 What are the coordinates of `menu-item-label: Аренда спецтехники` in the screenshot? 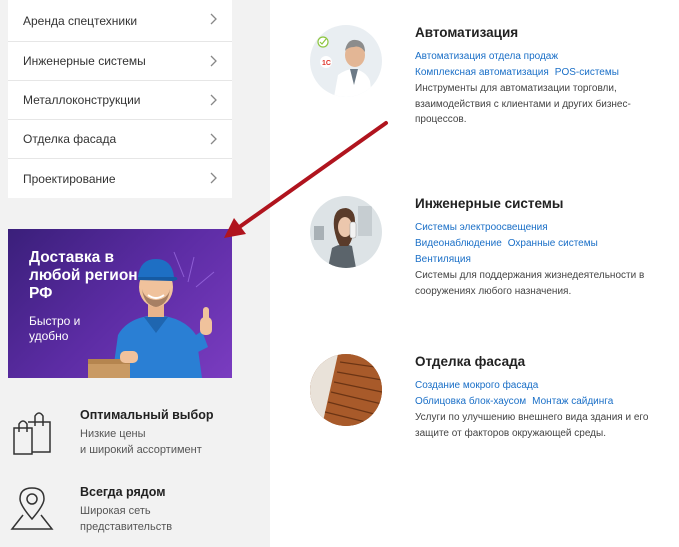 It's located at (80, 20).